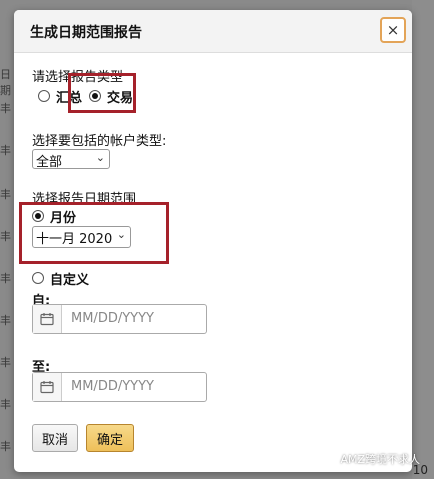 The height and width of the screenshot is (479, 434). Describe the element at coordinates (380, 459) in the screenshot. I see `watermark-text: AMZ跨境不求人` at that location.